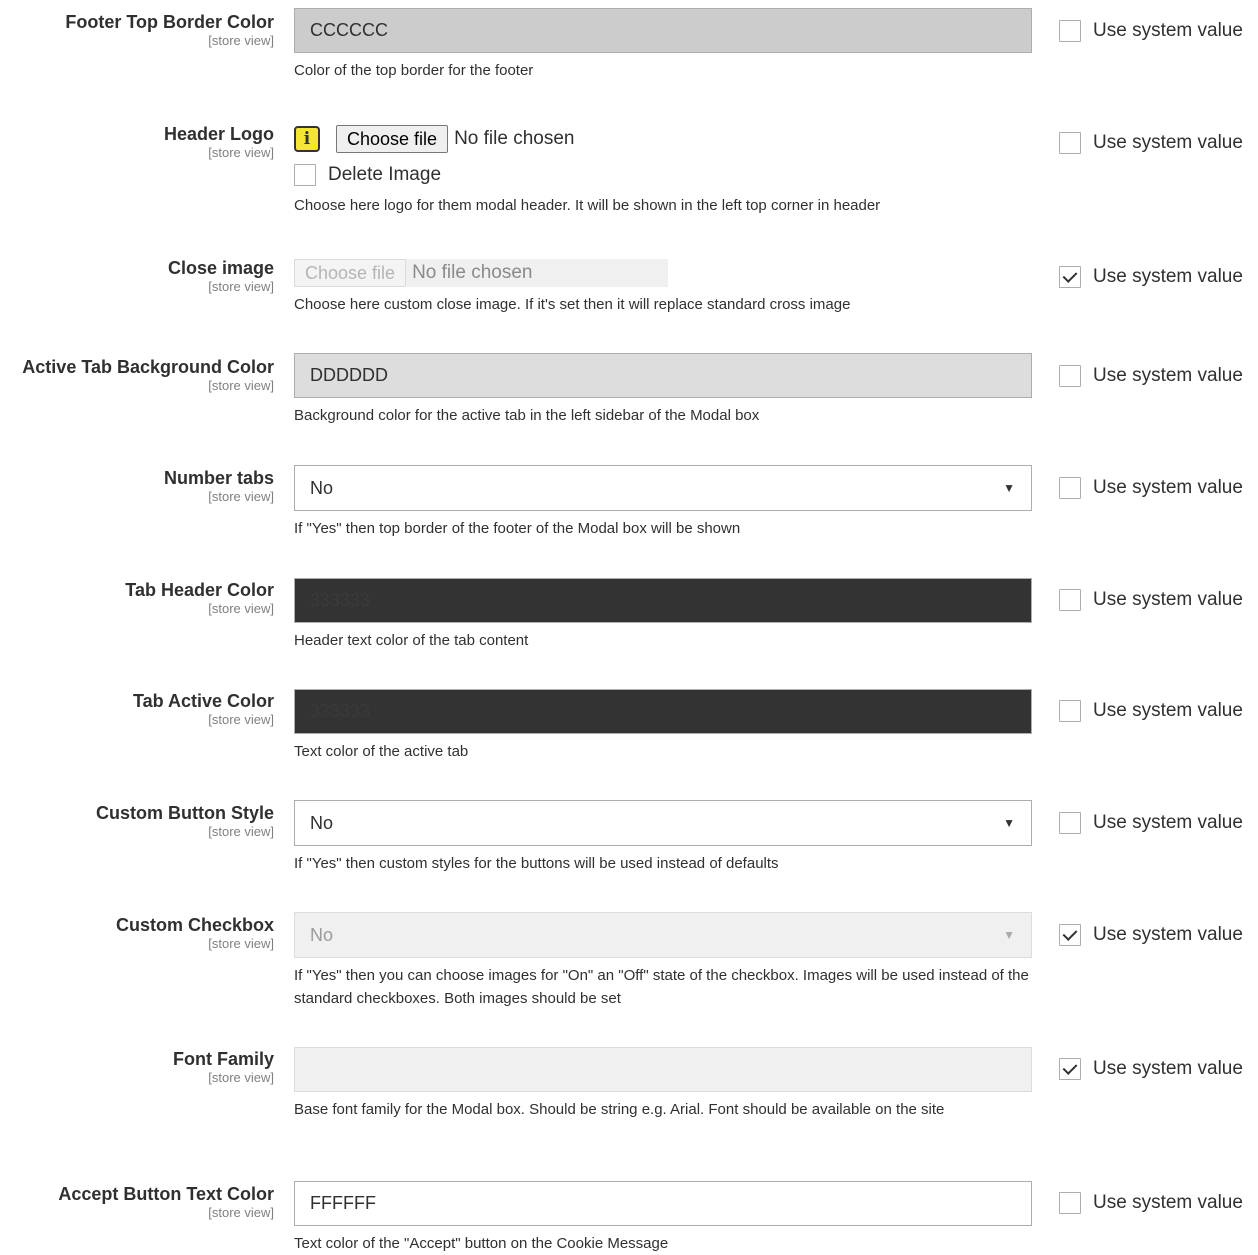 The image size is (1258, 1255). What do you see at coordinates (663, 711) in the screenshot?
I see `tab-active-color-input: 333333` at bounding box center [663, 711].